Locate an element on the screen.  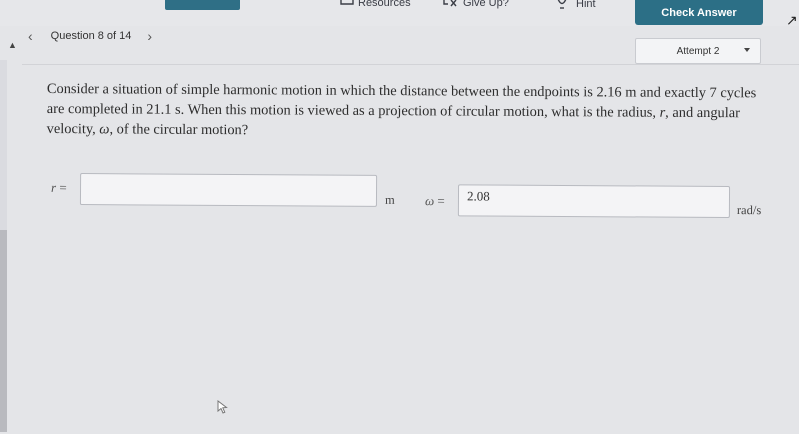
radius-input is located at coordinates (228, 190).